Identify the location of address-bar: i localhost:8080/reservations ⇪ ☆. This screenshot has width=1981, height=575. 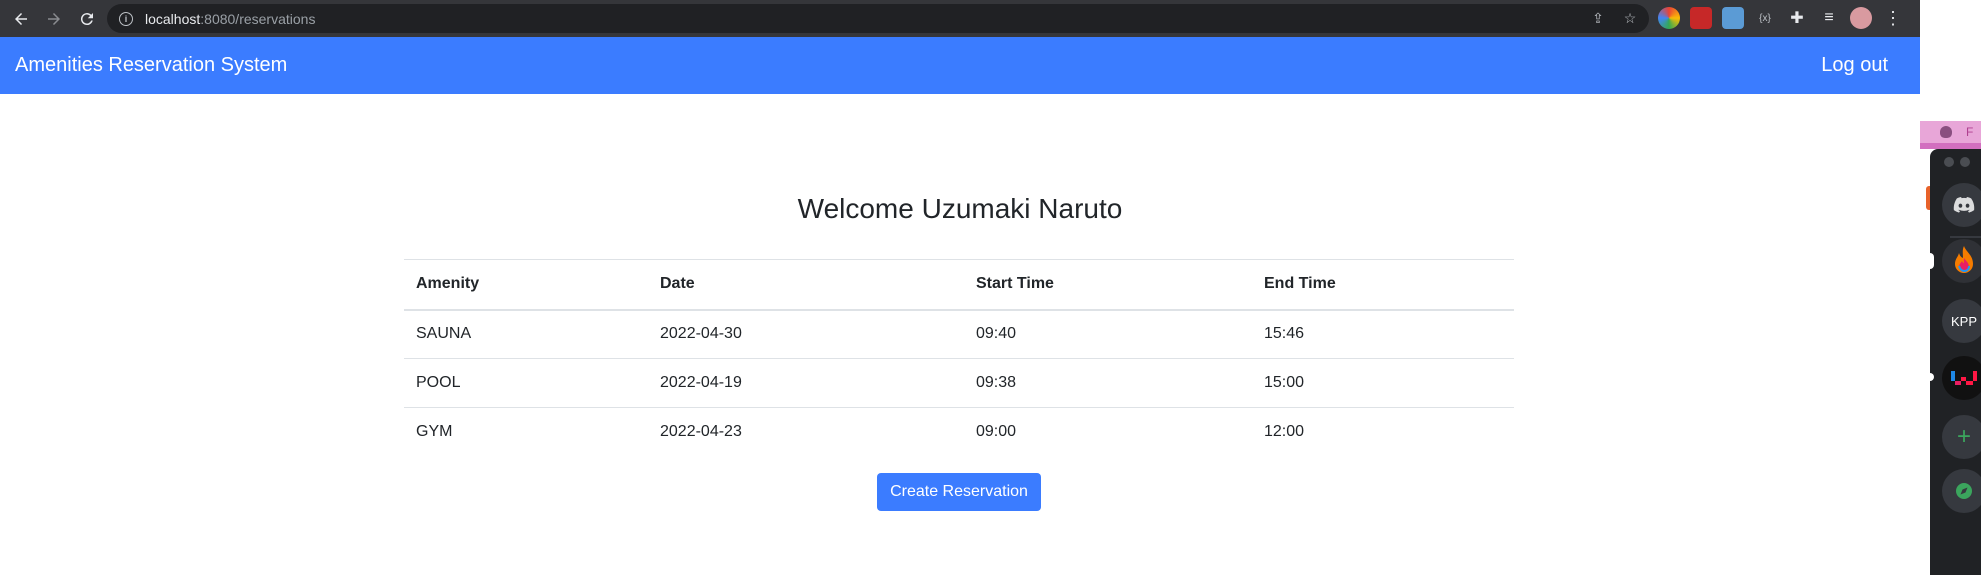
(878, 18).